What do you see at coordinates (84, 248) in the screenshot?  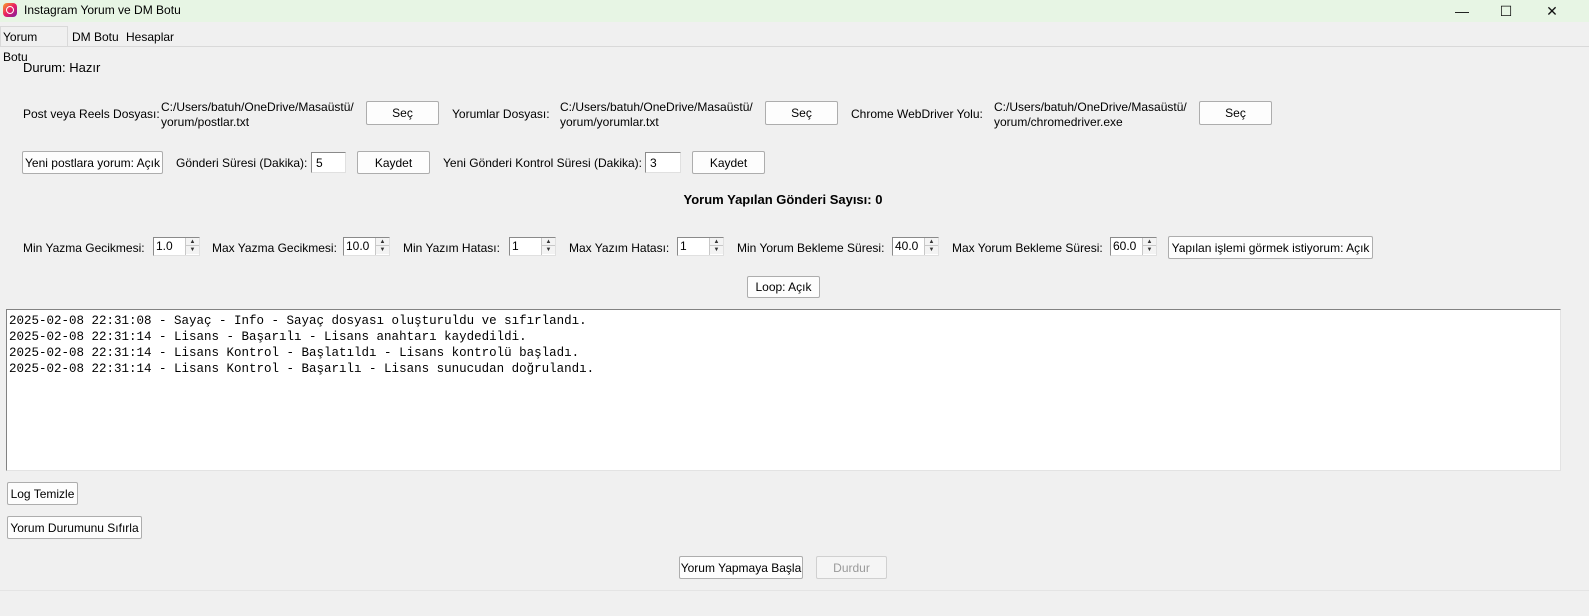 I see `min-typing-delay-label: Min Yazma Gecikmesi:` at bounding box center [84, 248].